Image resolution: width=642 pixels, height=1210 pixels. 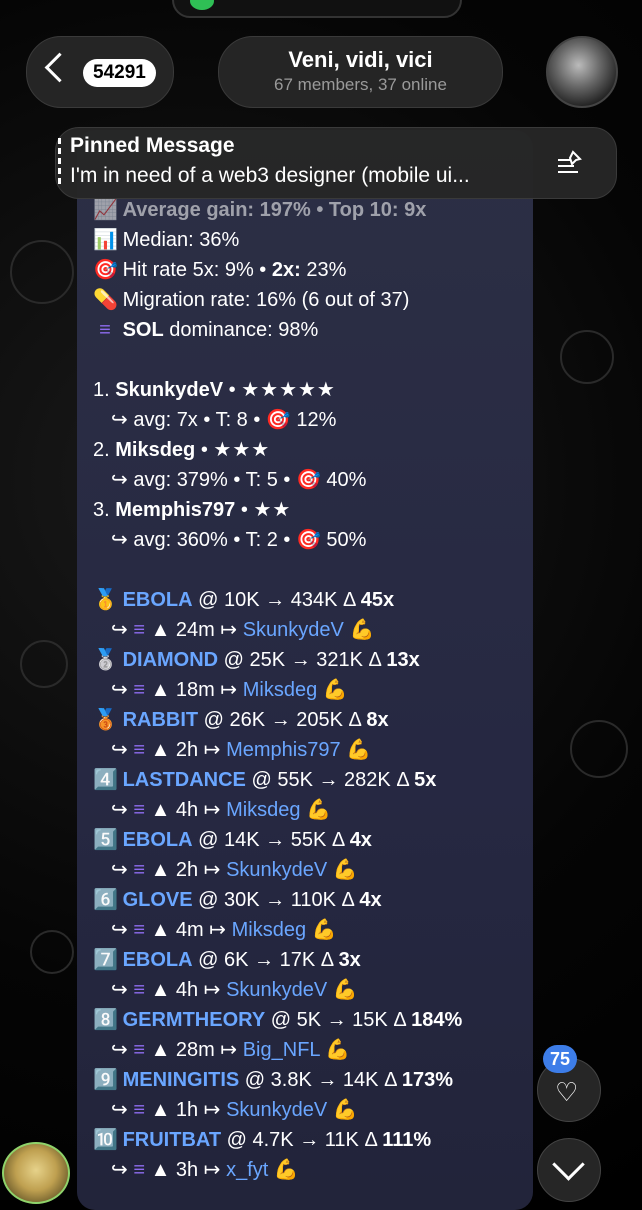 I want to click on call-detail-row: ↪ ≡ ▲ 18m ↦ Miksdeg 💪, so click(x=313, y=690).